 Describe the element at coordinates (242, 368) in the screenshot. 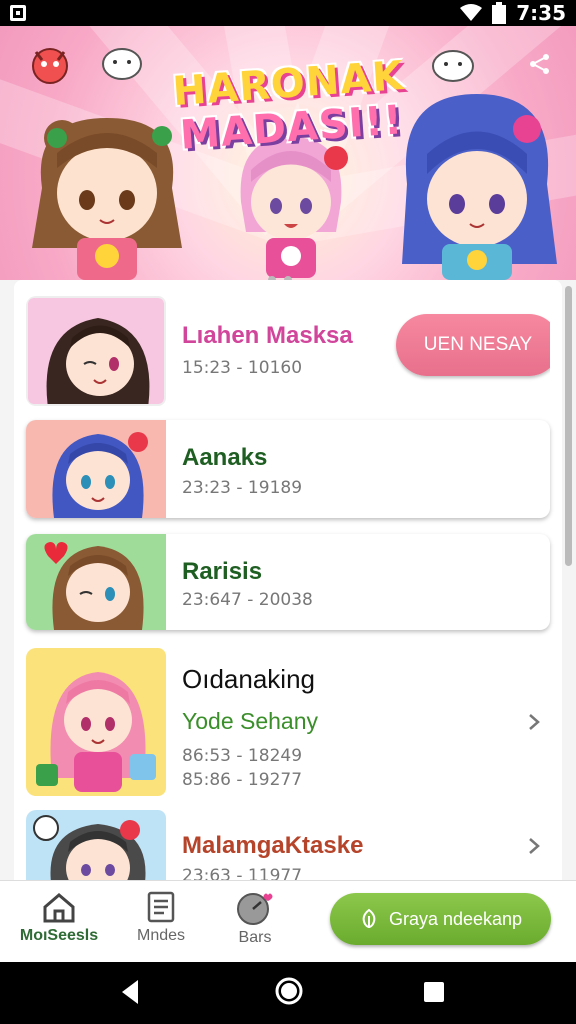

I see `item-meta: 15:23 - 10160` at that location.